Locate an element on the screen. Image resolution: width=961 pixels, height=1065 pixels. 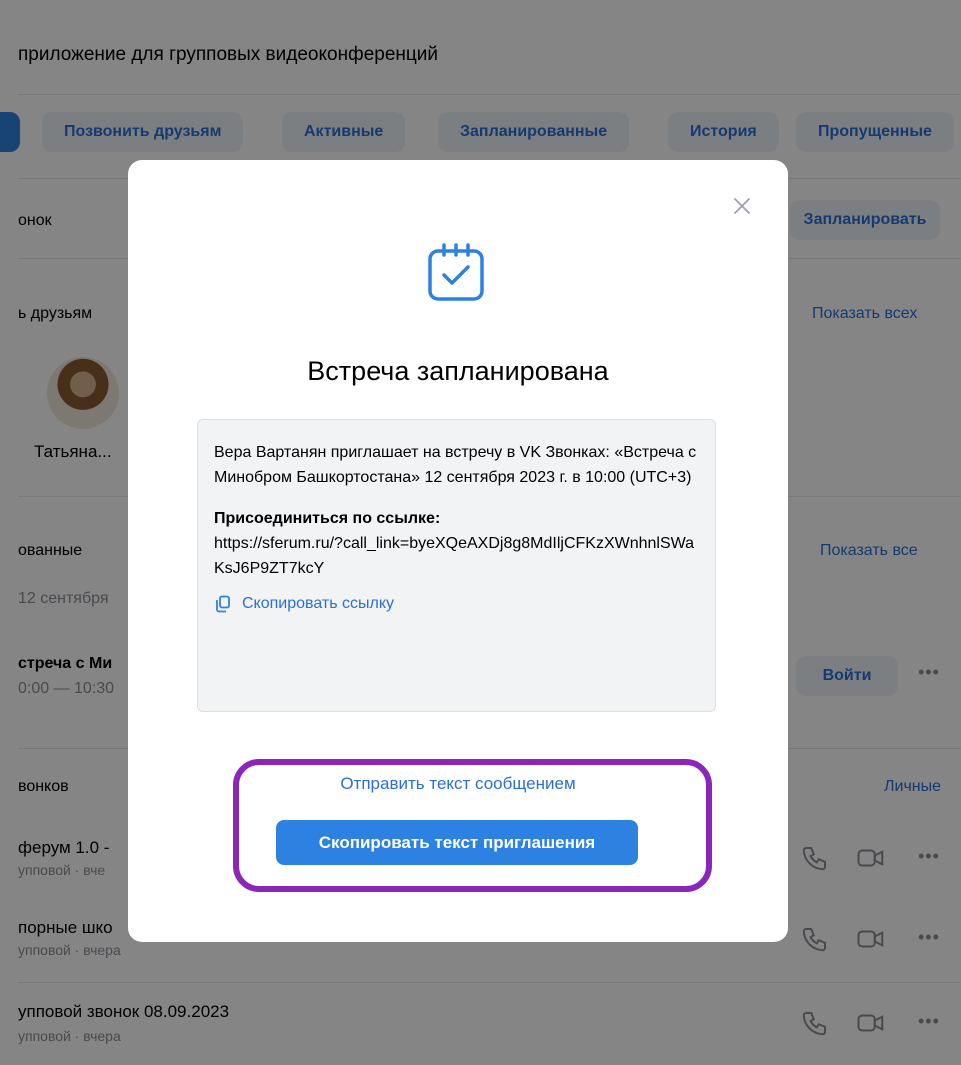
join-label: Присоединиться по ссылке: is located at coordinates (327, 518).